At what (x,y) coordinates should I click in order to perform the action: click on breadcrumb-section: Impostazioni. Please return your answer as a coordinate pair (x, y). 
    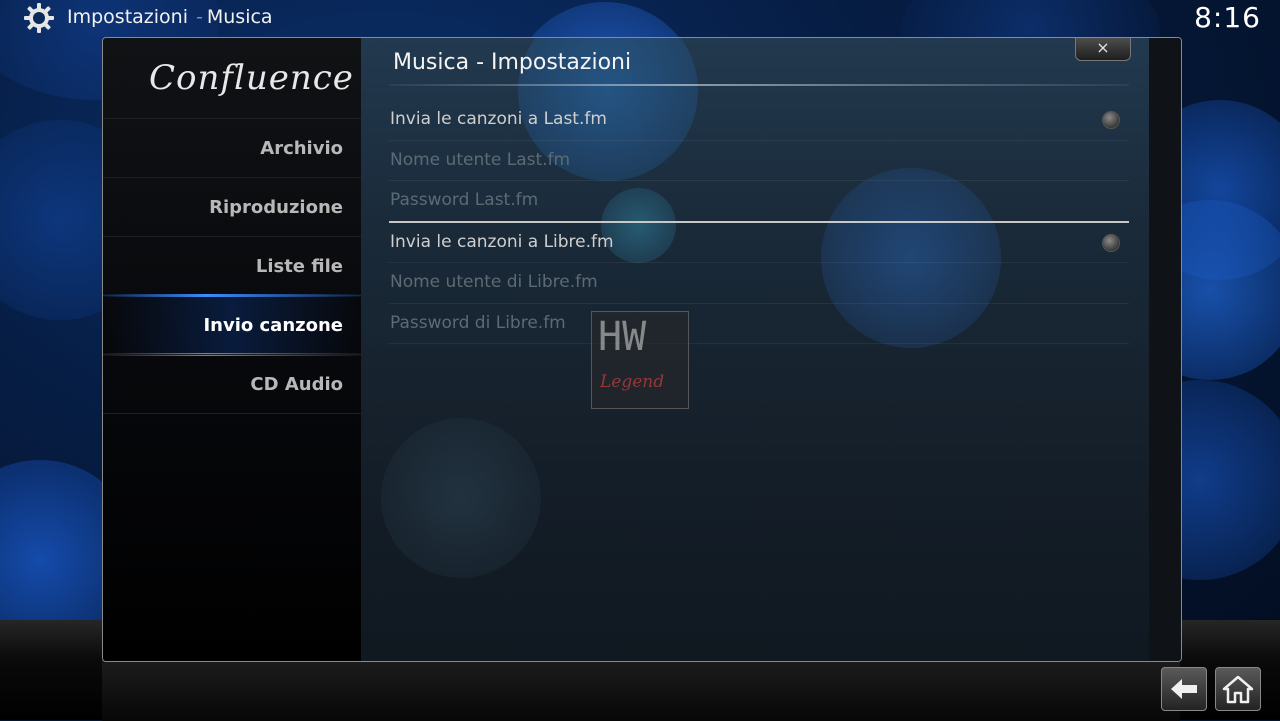
    Looking at the image, I should click on (127, 17).